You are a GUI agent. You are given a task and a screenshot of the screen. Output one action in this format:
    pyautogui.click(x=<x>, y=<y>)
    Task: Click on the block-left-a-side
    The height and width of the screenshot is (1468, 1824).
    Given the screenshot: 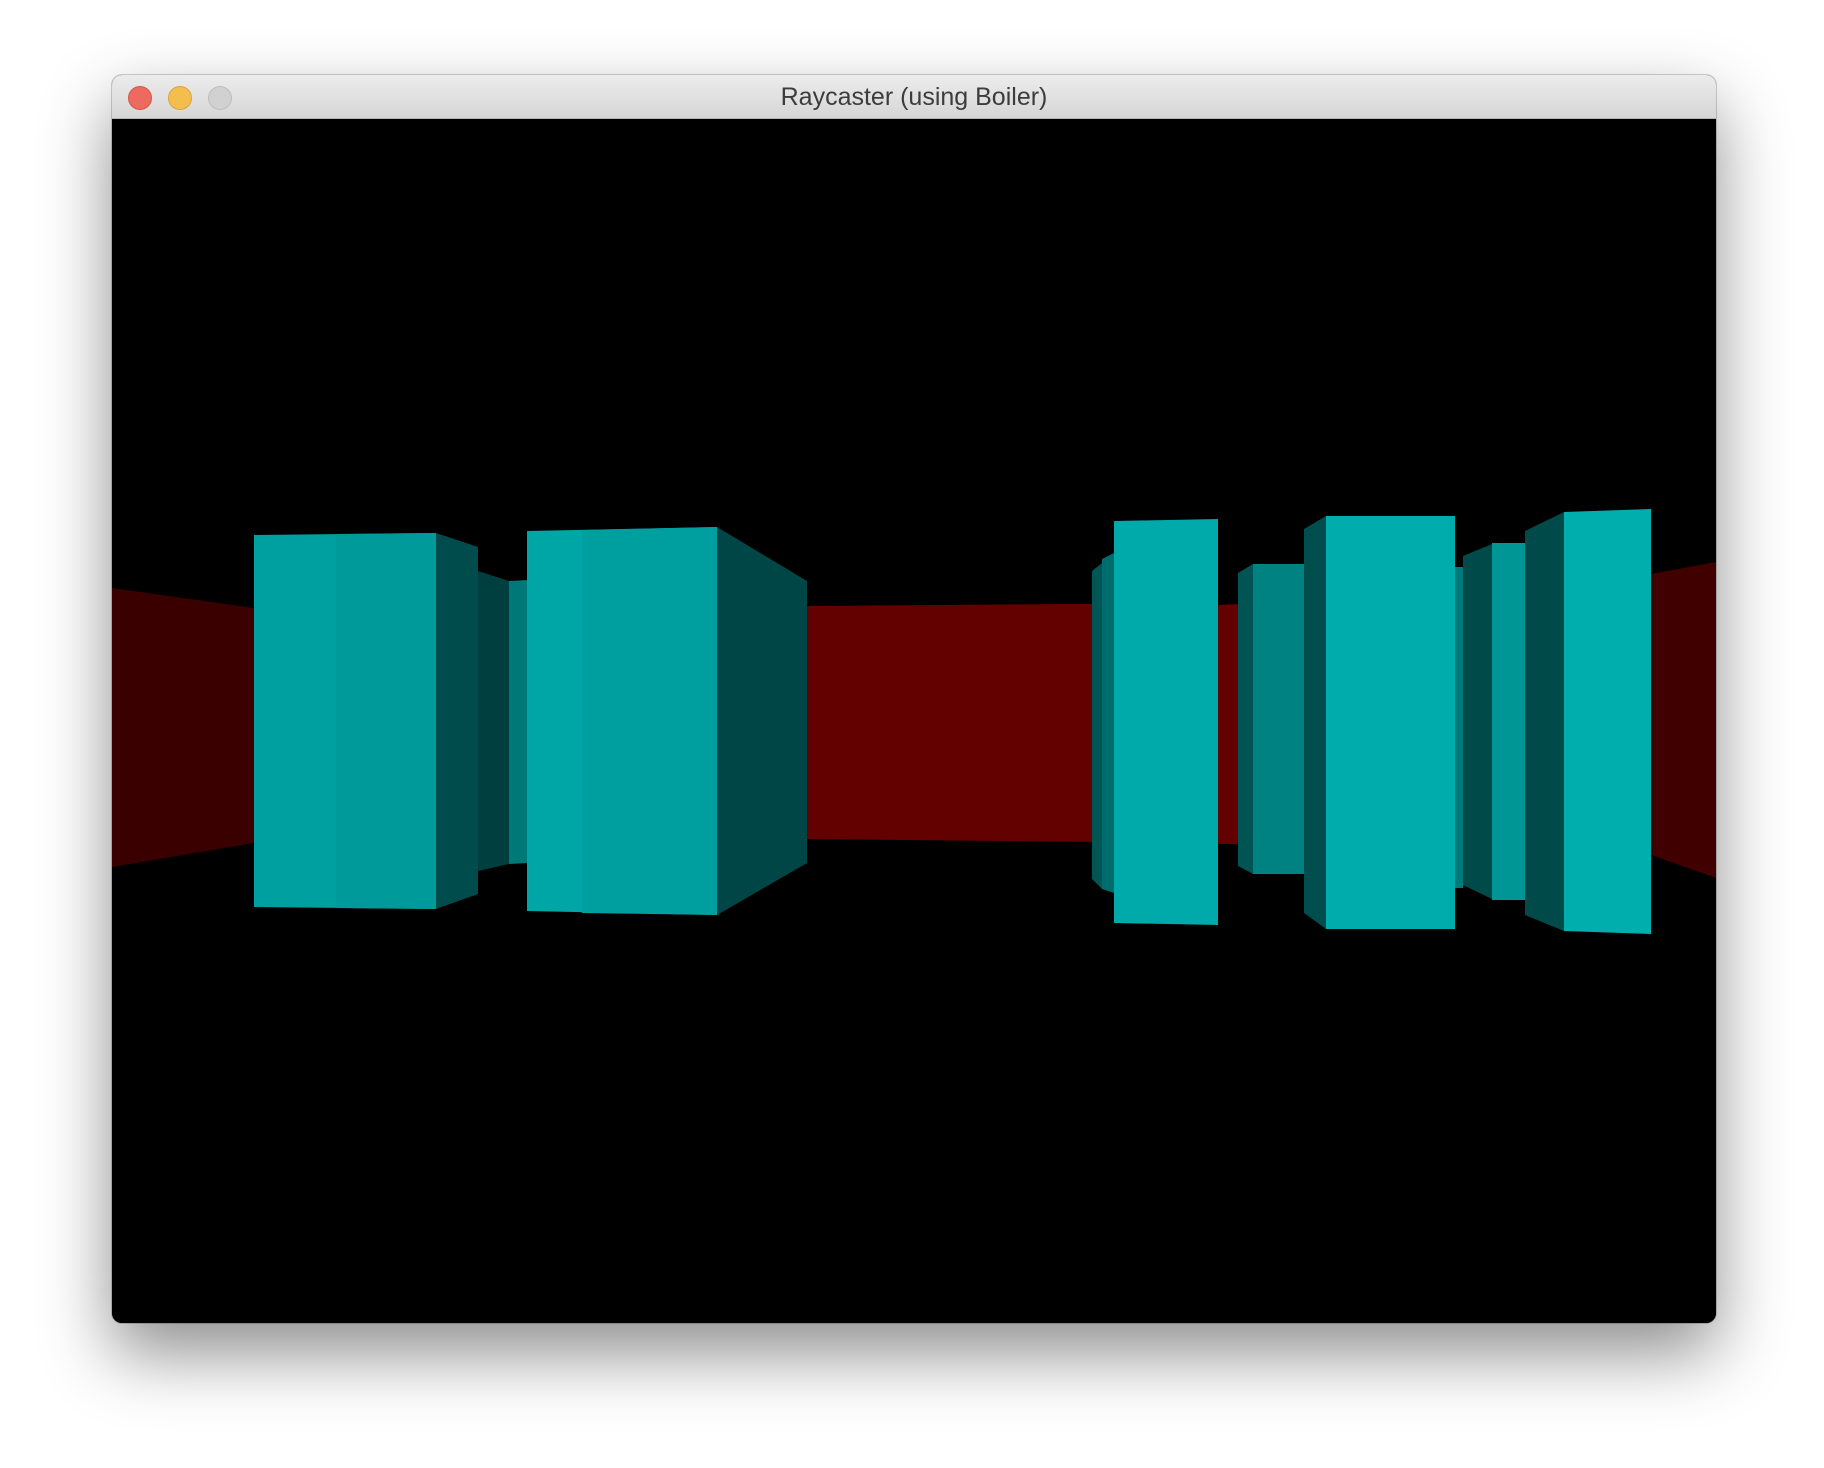 What is the action you would take?
    pyautogui.click(x=457, y=721)
    